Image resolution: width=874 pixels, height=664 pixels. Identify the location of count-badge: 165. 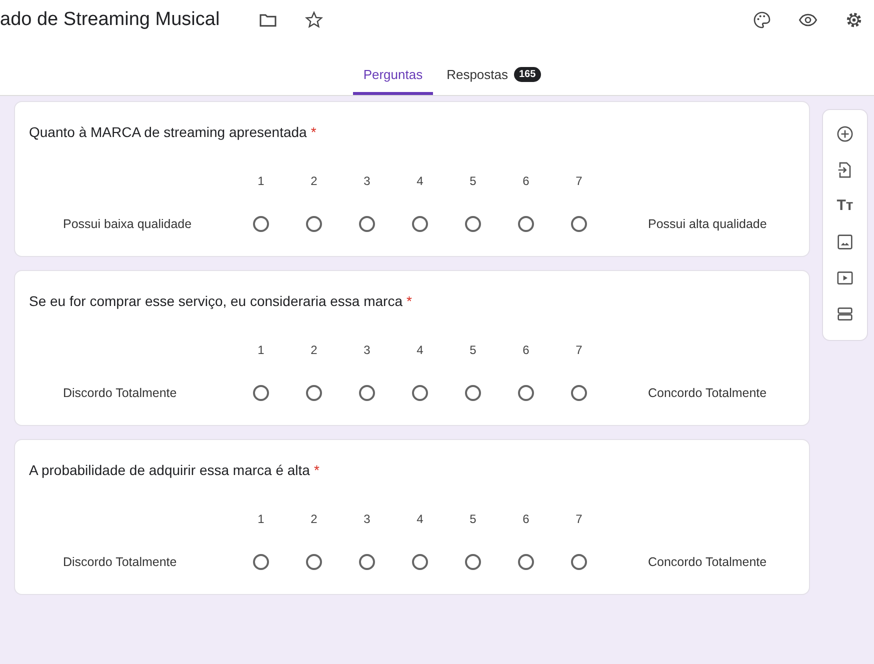
(527, 74).